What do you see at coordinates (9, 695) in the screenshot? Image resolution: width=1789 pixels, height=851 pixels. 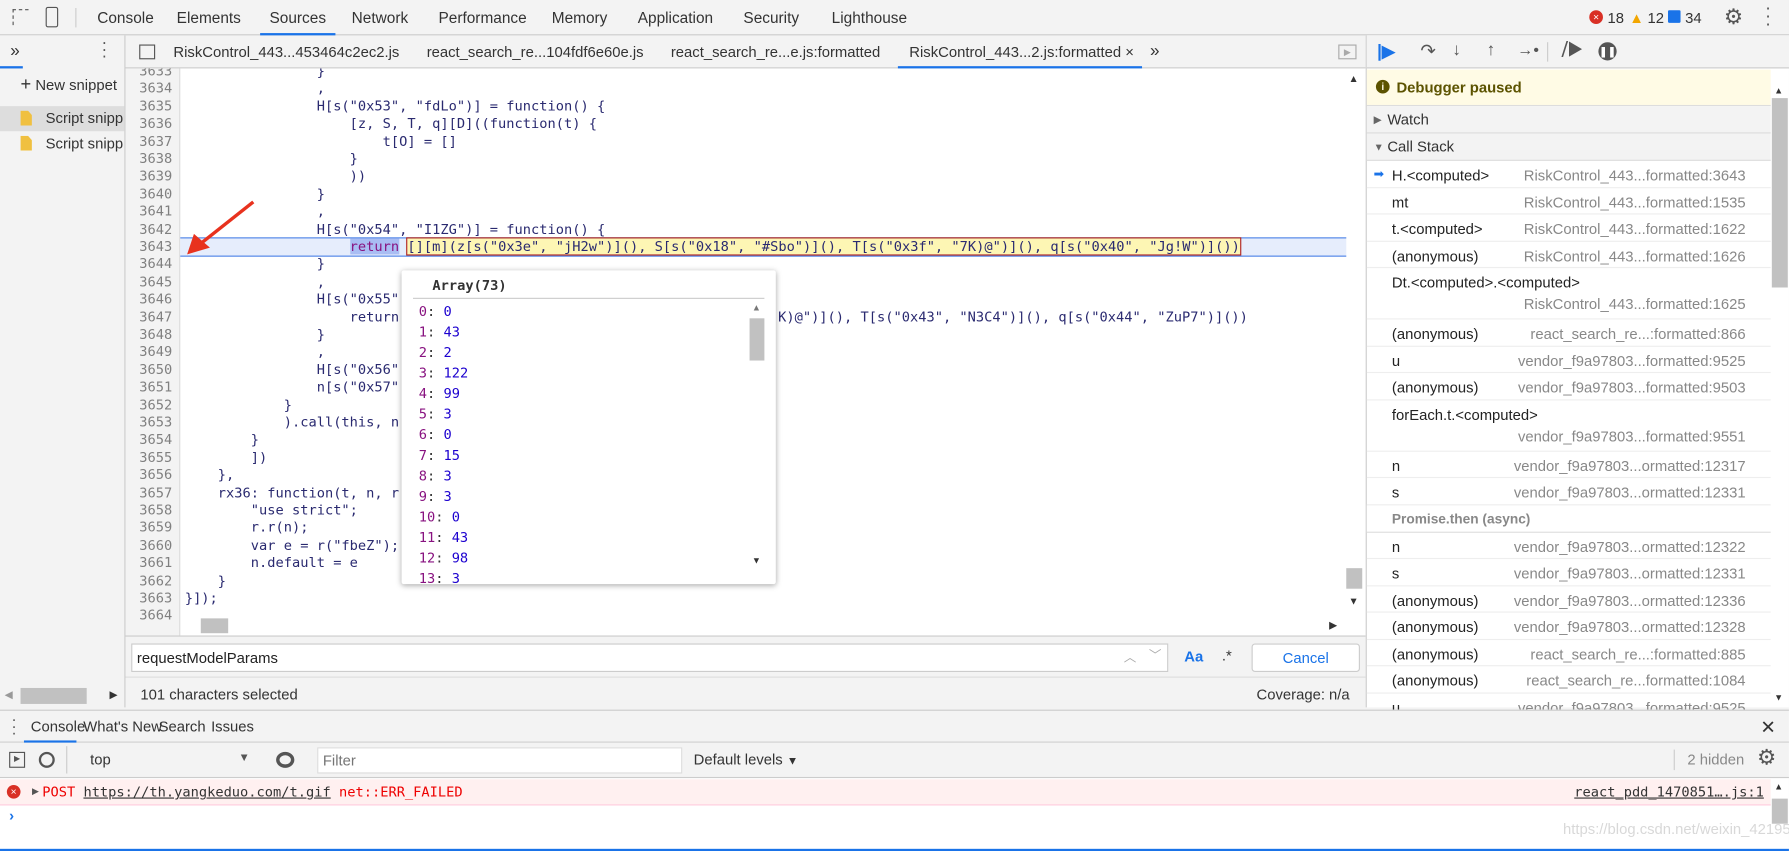 I see `scroll-left-icon: ◀` at bounding box center [9, 695].